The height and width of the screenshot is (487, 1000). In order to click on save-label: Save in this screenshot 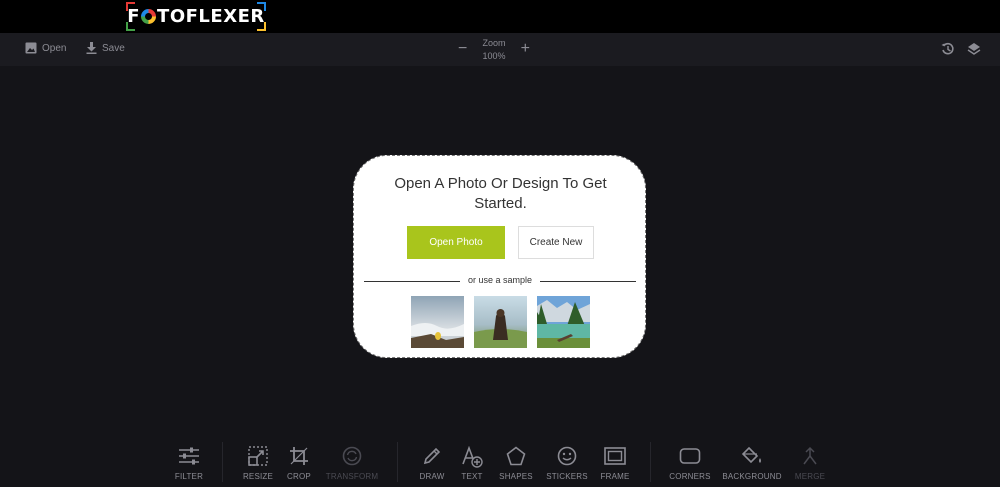, I will do `click(113, 48)`.